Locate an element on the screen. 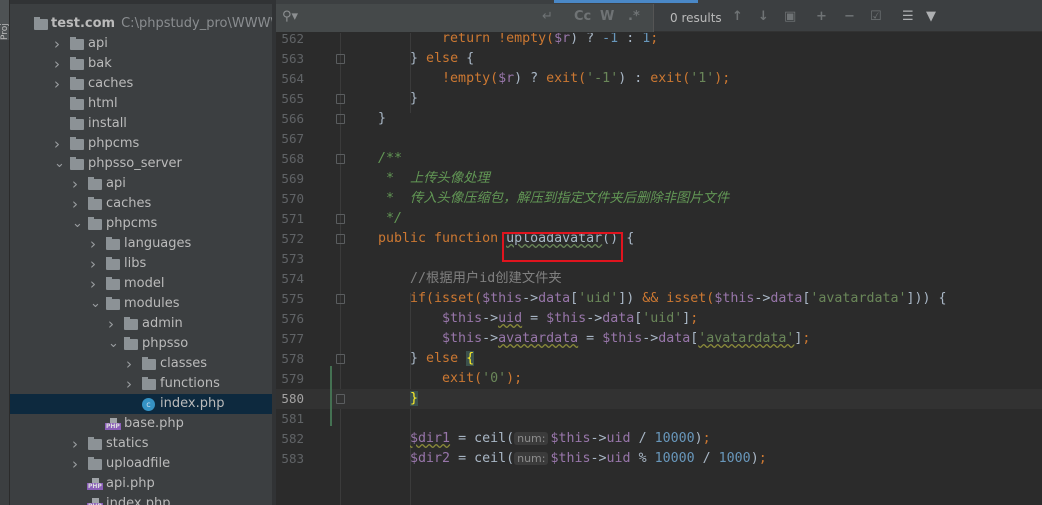 The width and height of the screenshot is (1042, 505). code-line: 578 } else { is located at coordinates (659, 359).